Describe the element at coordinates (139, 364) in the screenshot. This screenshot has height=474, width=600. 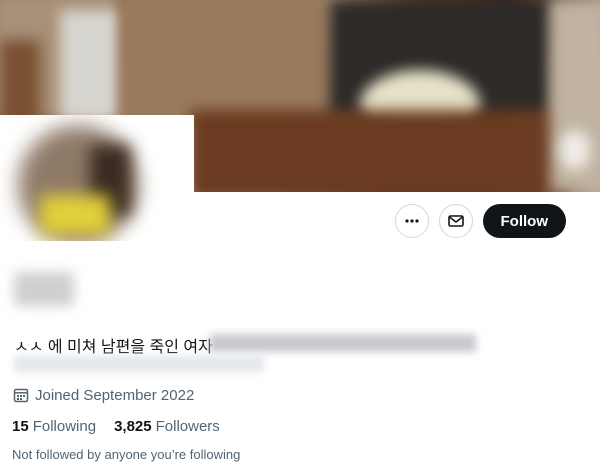
I see `bio-link-redacted` at that location.